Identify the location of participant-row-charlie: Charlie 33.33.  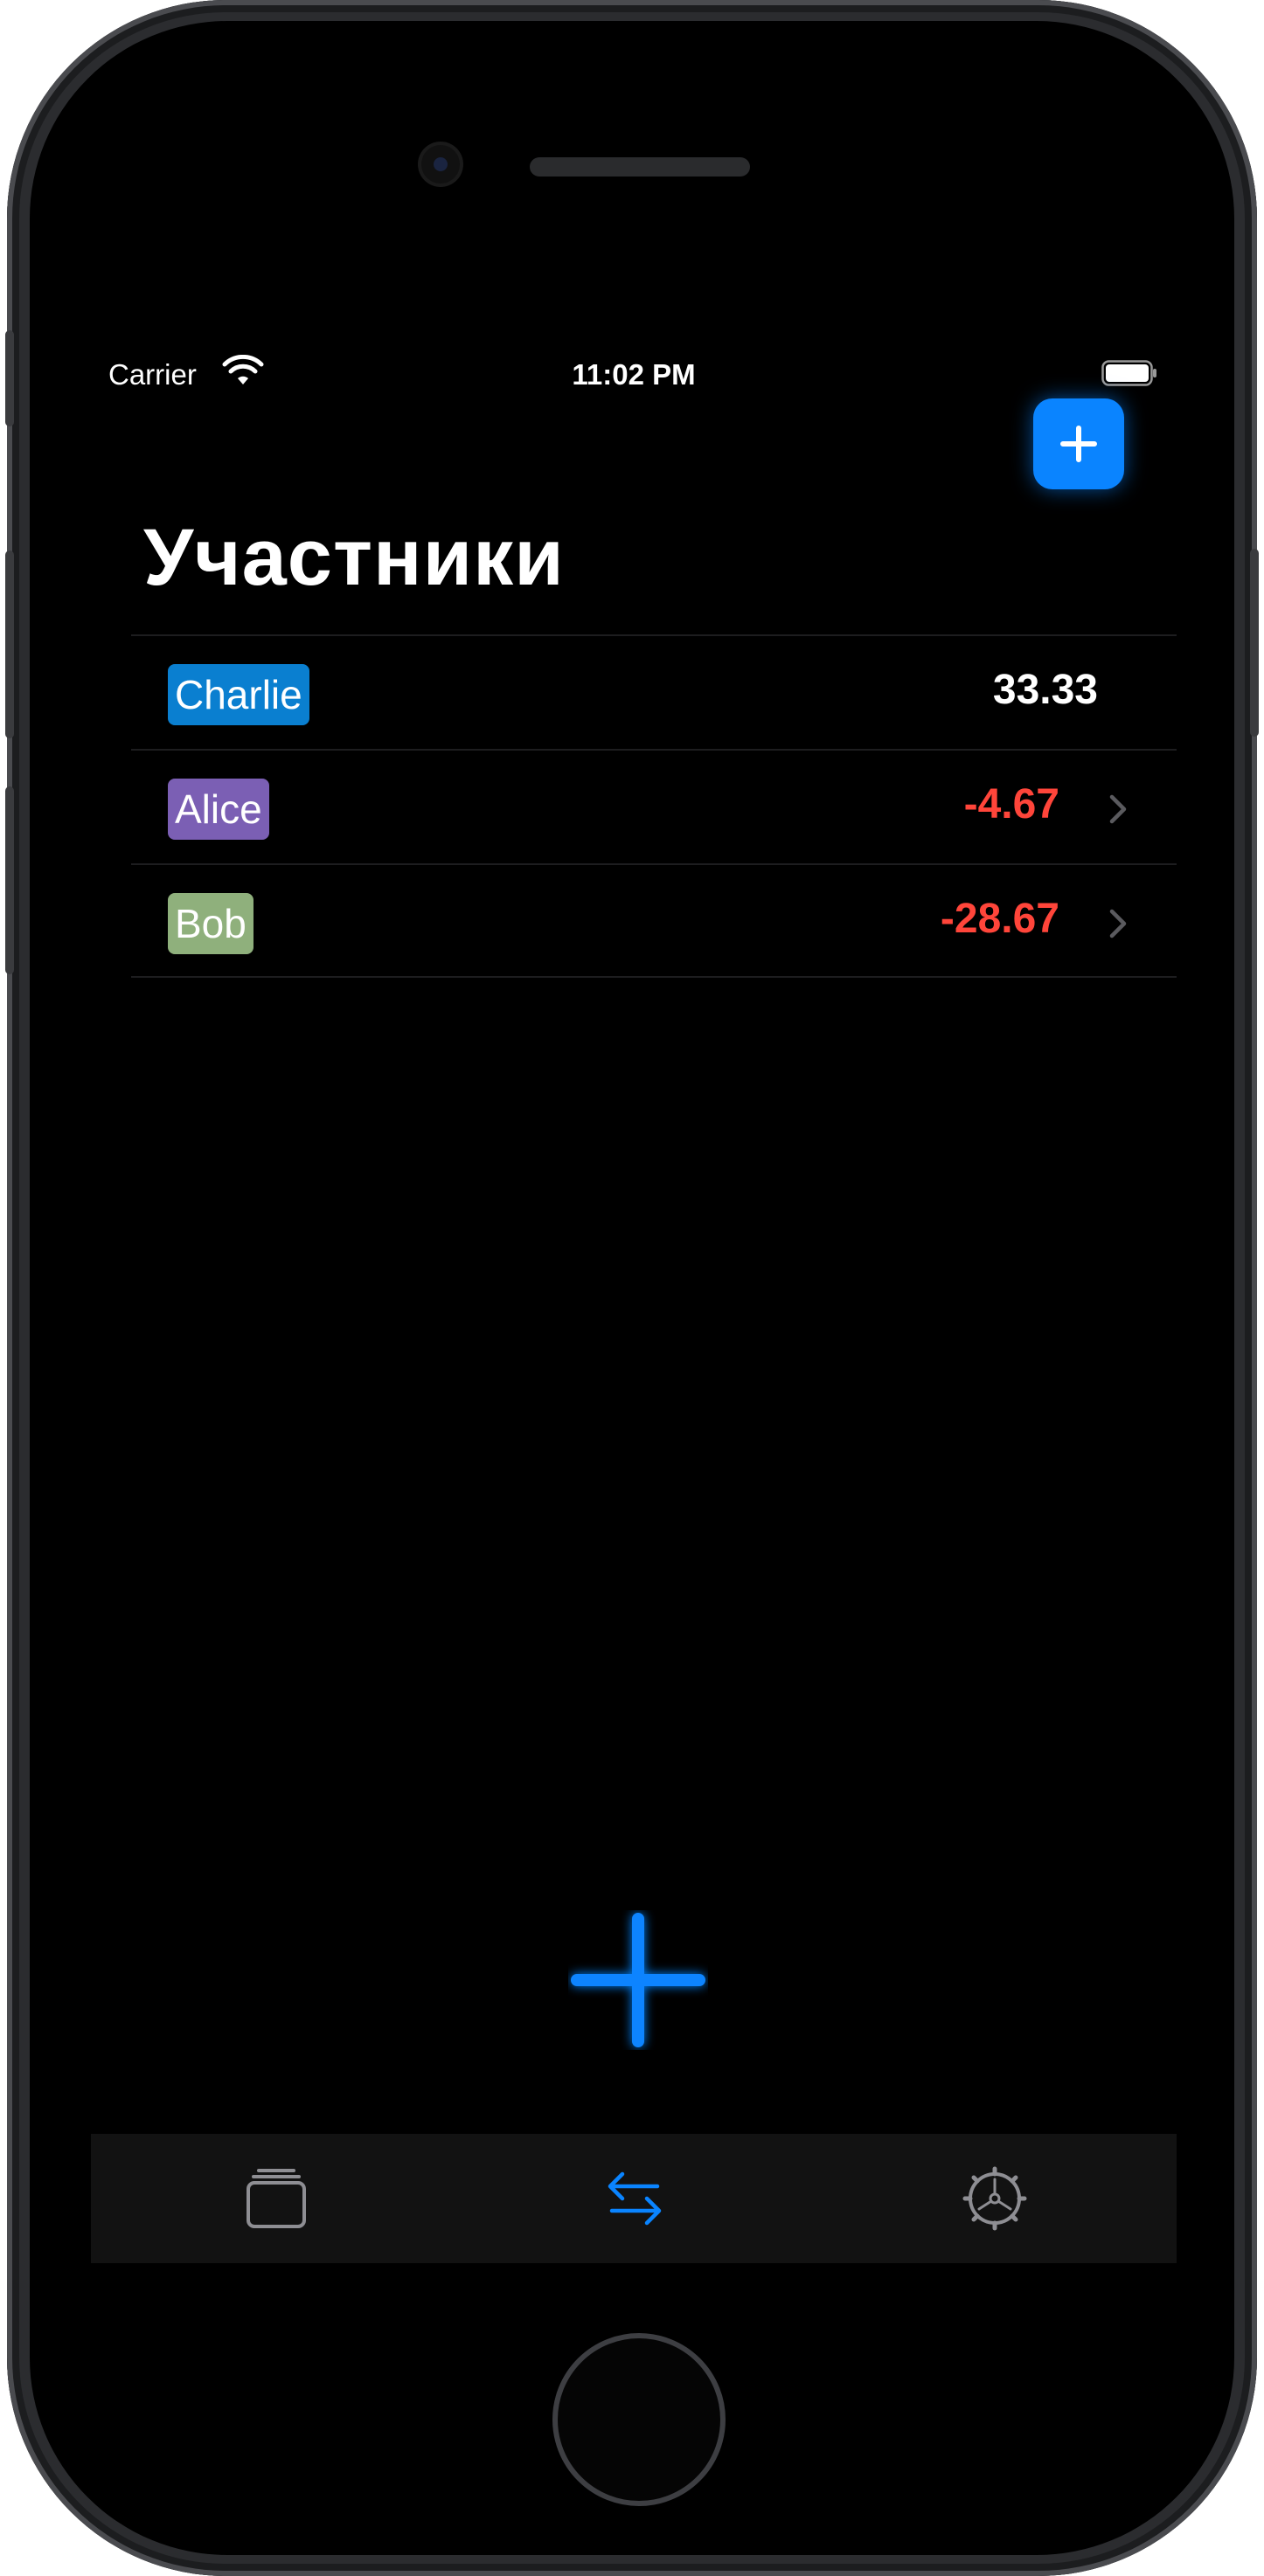
(654, 691).